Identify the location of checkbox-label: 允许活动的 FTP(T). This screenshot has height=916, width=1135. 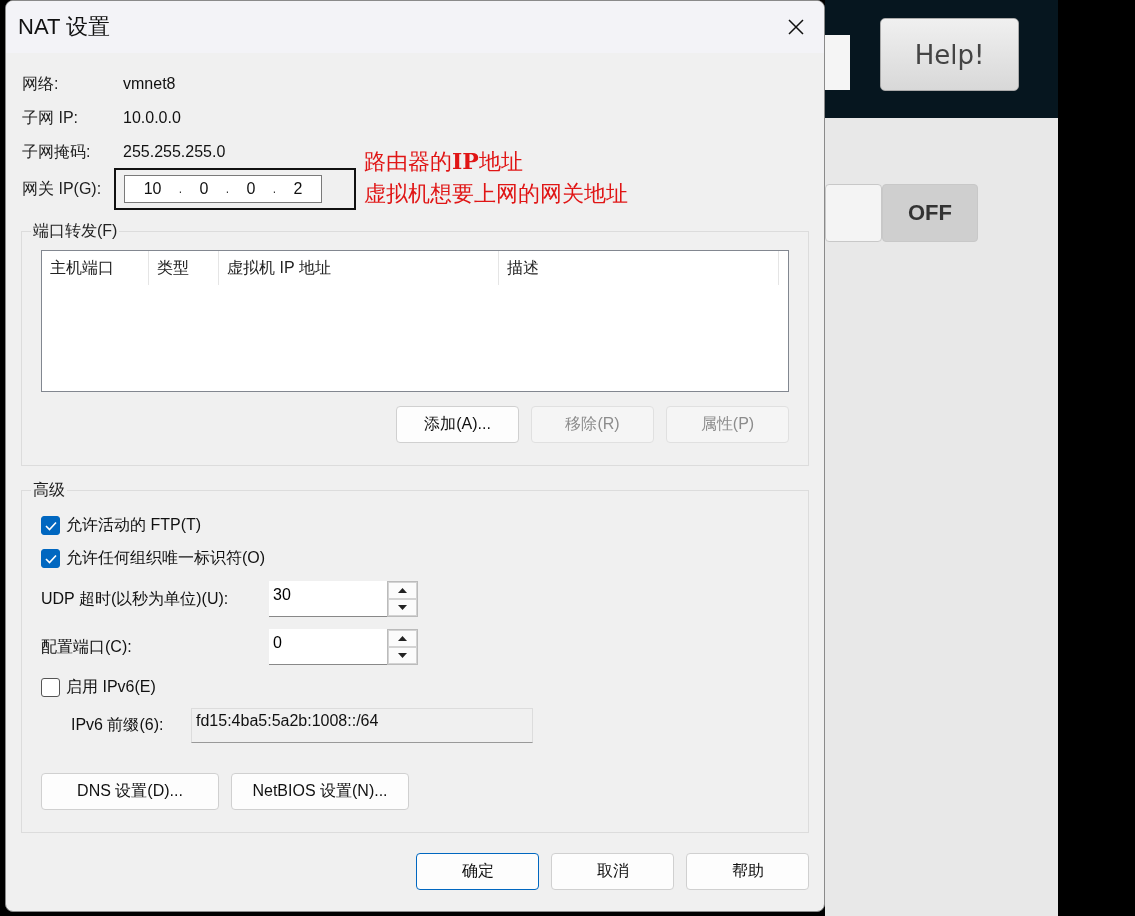
(134, 525).